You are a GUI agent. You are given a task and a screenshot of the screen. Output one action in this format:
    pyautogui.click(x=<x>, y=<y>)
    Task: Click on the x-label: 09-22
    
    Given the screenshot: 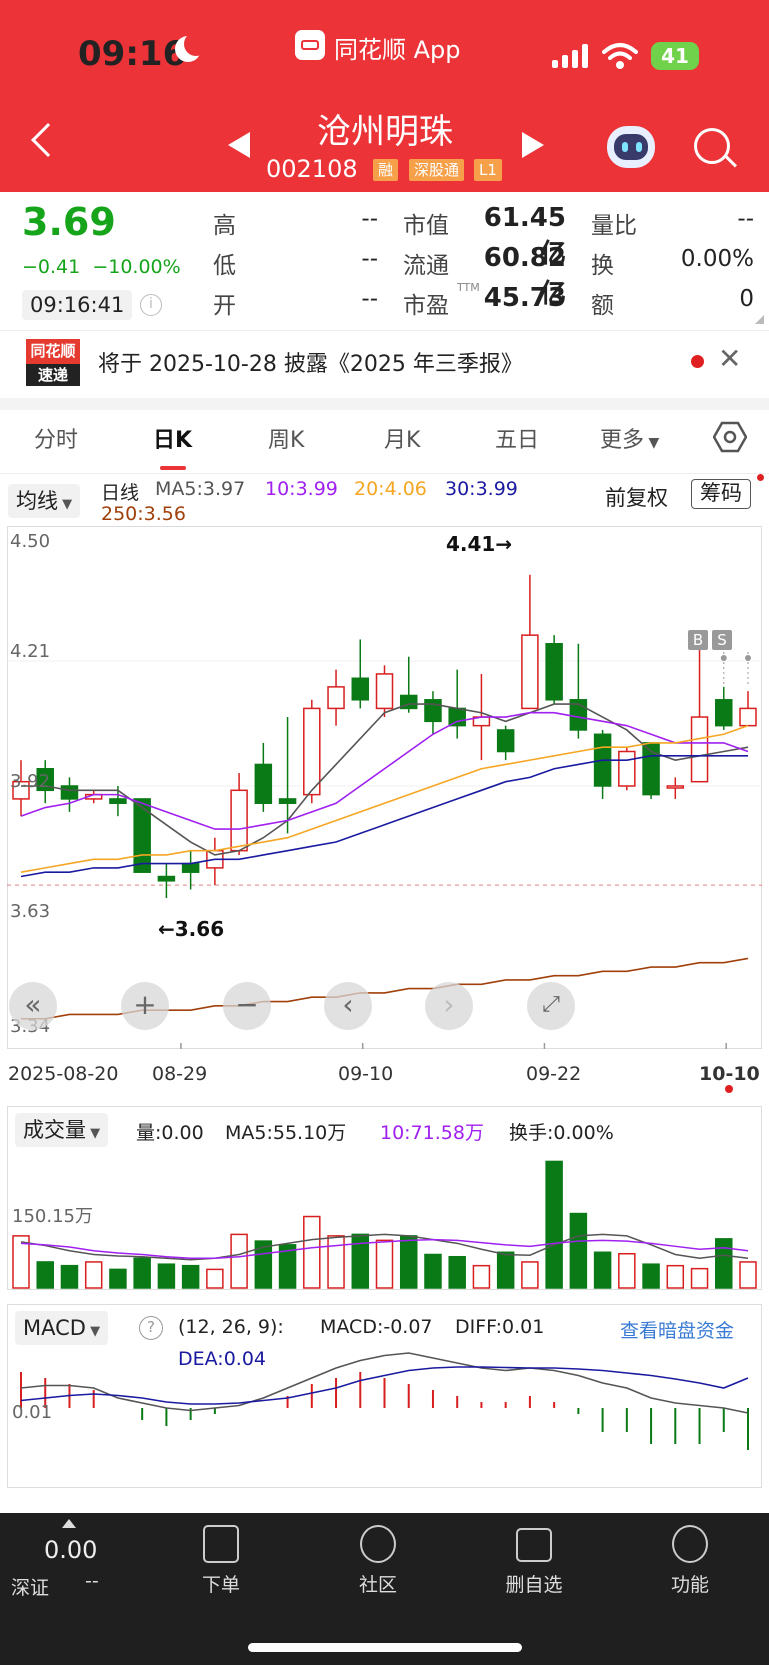 What is the action you would take?
    pyautogui.click(x=554, y=1074)
    